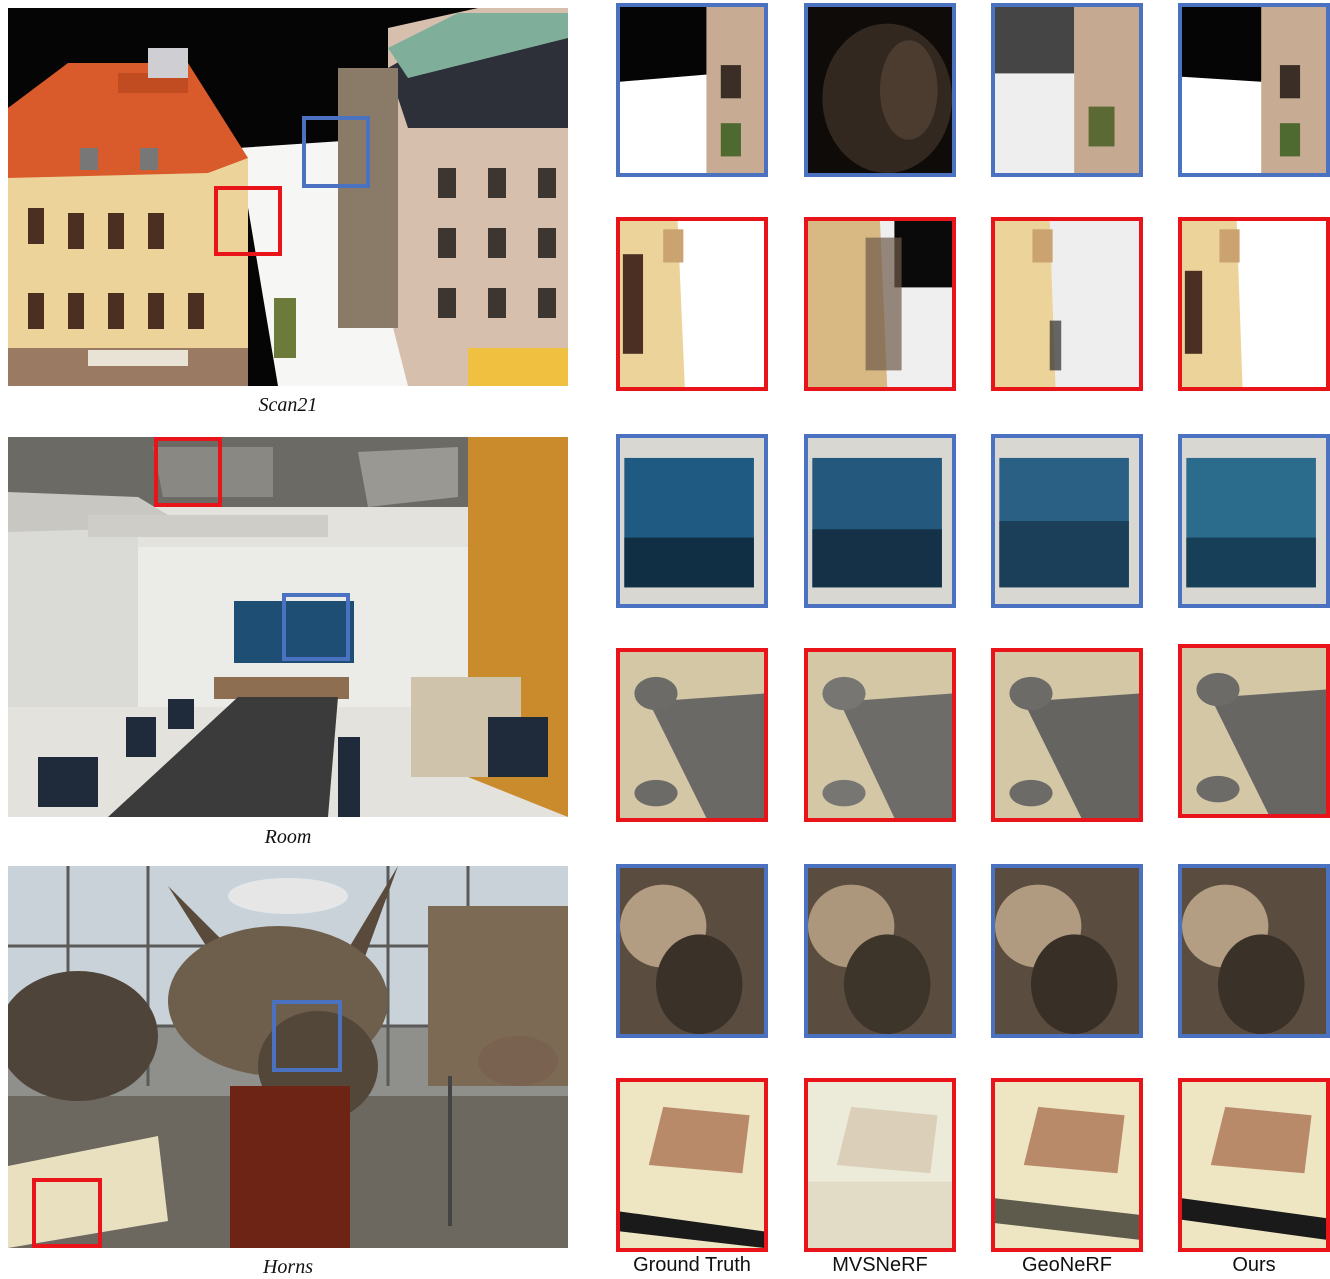 Image resolution: width=1330 pixels, height=1279 pixels. I want to click on crop-horns-blue-mvsnerf, so click(880, 951).